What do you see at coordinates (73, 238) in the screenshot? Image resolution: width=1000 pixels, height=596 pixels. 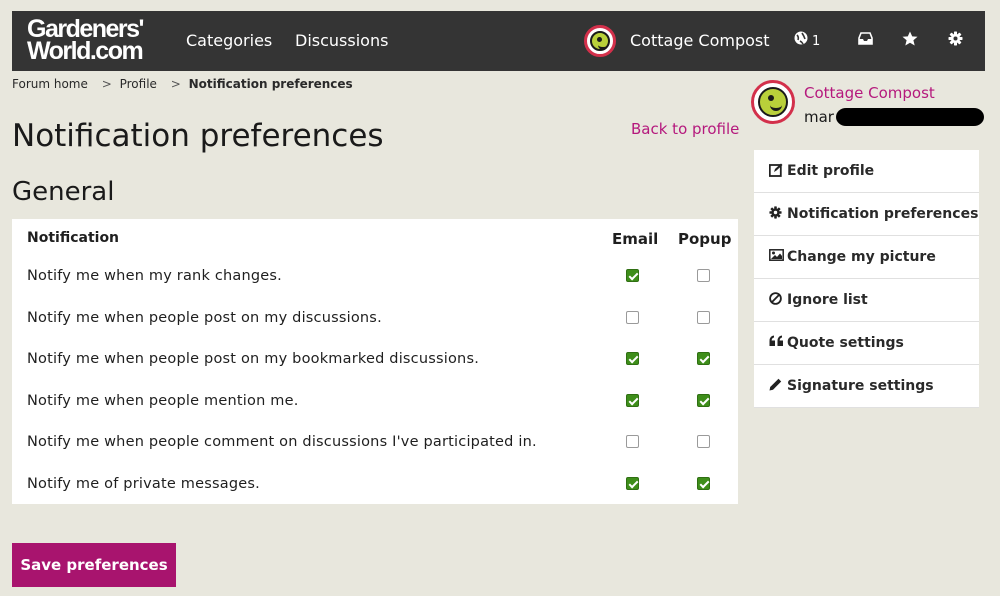 I see `header-notification: Notification` at bounding box center [73, 238].